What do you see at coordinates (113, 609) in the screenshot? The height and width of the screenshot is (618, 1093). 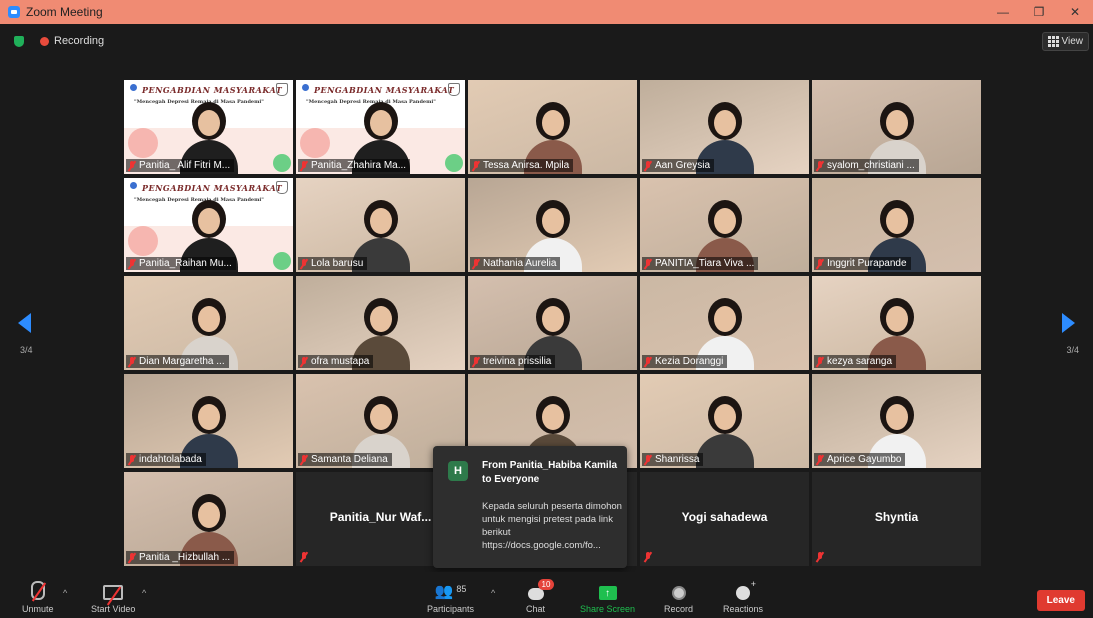 I see `start-video-label: Start Video` at bounding box center [113, 609].